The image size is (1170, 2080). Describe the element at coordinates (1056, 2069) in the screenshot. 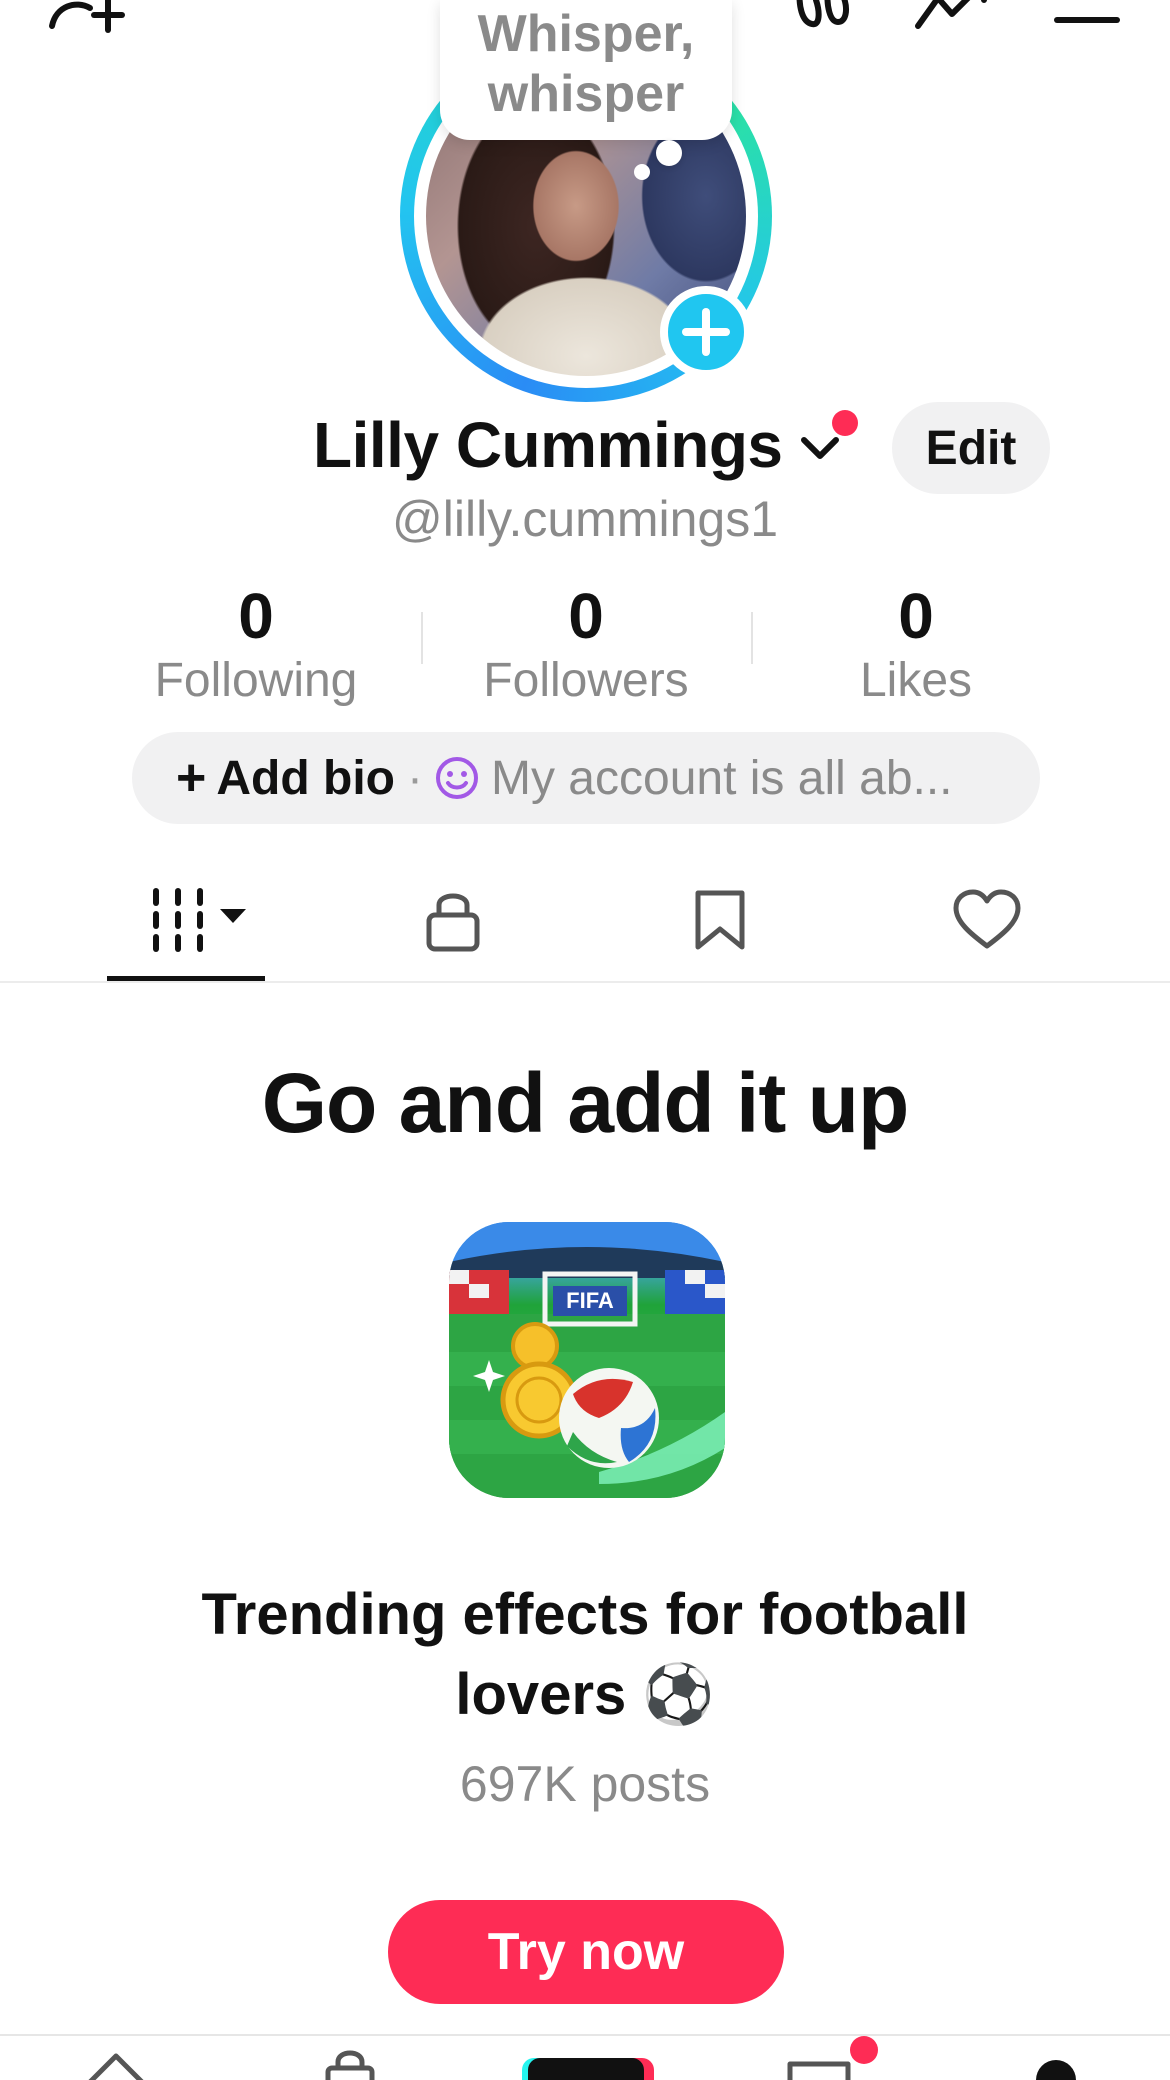

I see `profile-icon` at that location.